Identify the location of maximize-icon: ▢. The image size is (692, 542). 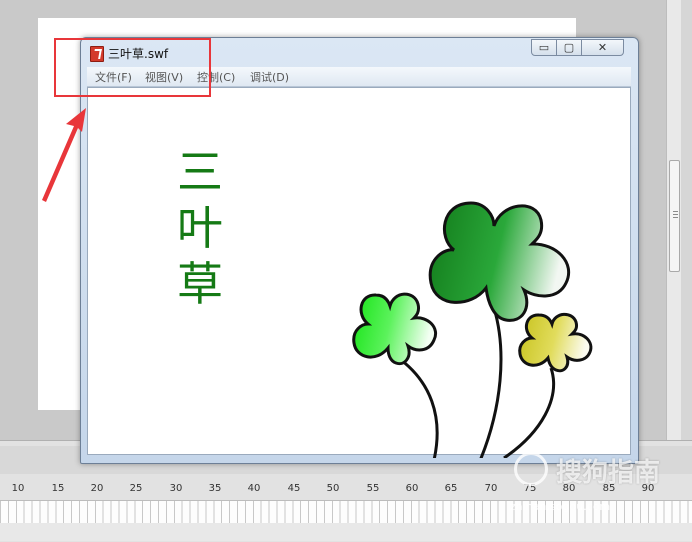
(569, 47).